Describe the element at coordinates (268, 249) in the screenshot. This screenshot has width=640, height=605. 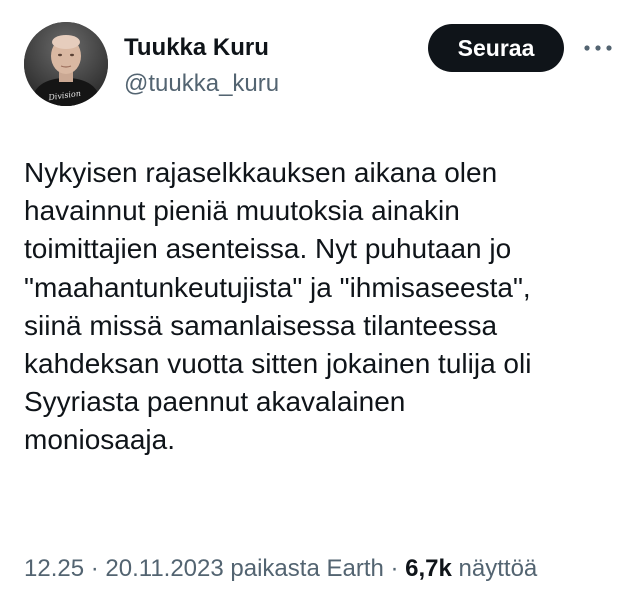
I see `tweet-text-line: toimittajien asenteissa. Nyt puhutaan jo` at that location.